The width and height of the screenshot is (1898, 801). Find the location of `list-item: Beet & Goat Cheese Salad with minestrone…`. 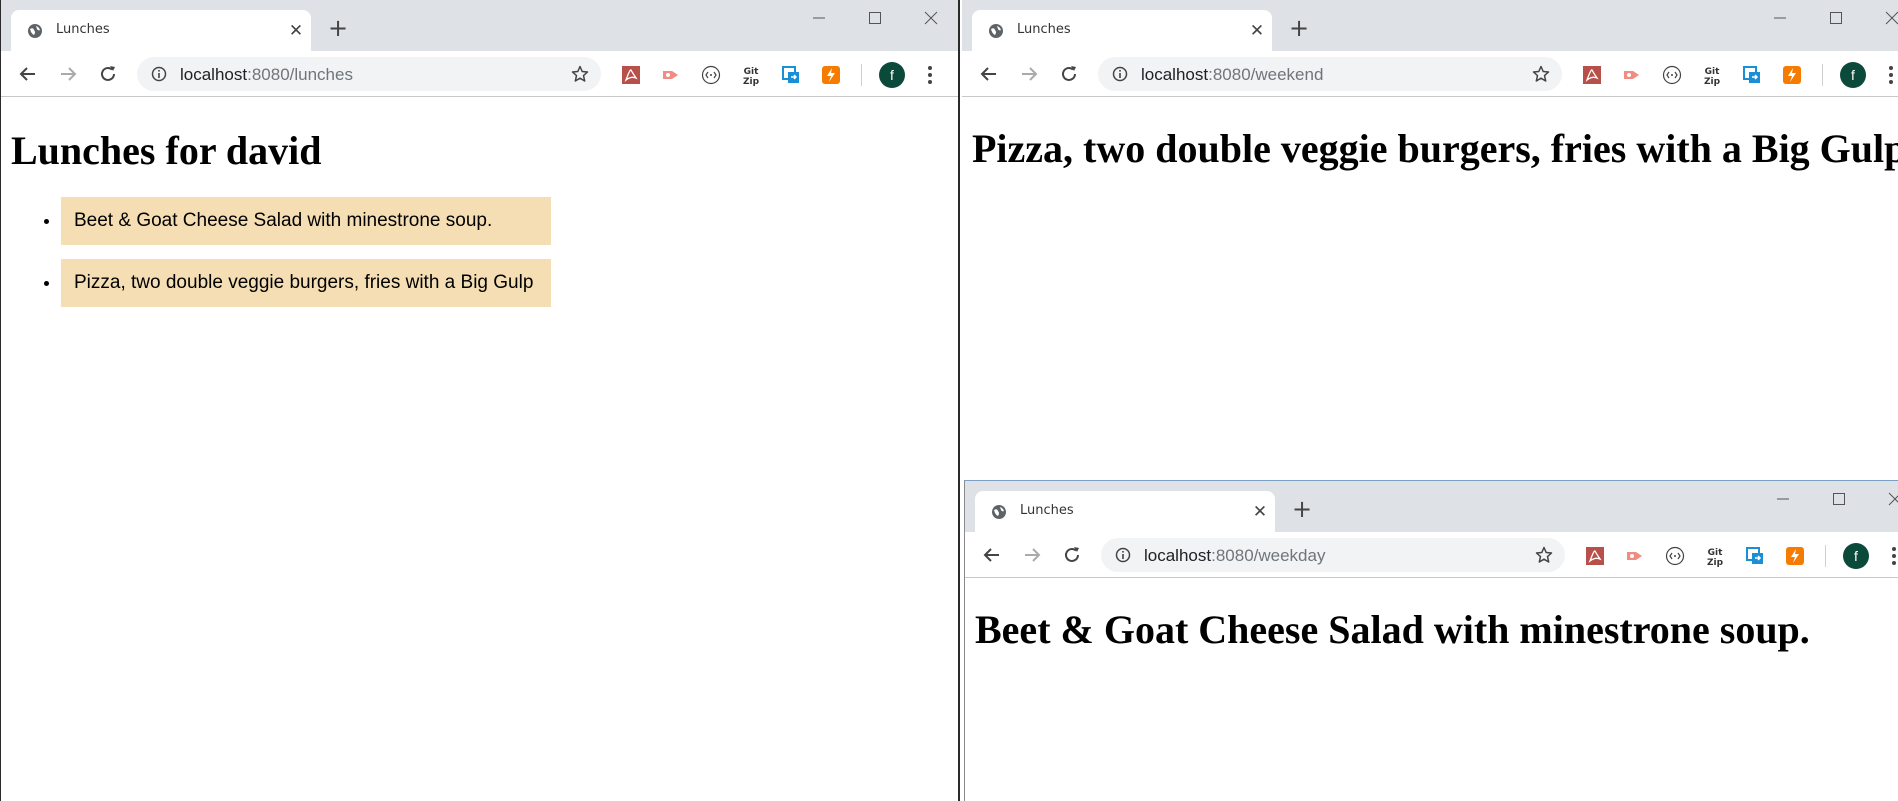

list-item: Beet & Goat Cheese Salad with minestrone… is located at coordinates (306, 221).